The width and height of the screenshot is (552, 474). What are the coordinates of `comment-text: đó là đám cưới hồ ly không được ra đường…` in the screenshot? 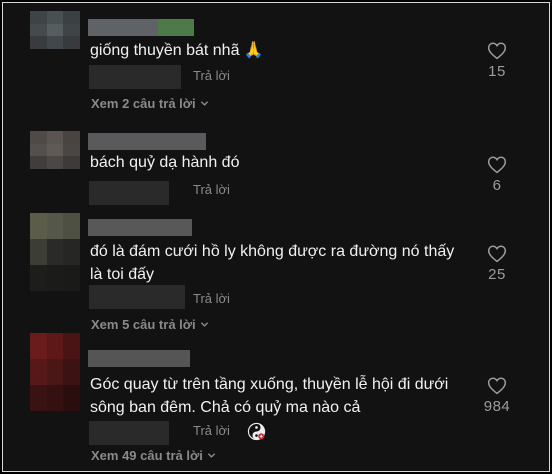 It's located at (272, 263).